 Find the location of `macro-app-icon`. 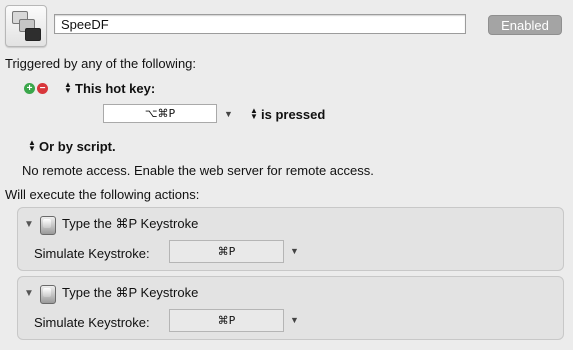

macro-app-icon is located at coordinates (26, 26).